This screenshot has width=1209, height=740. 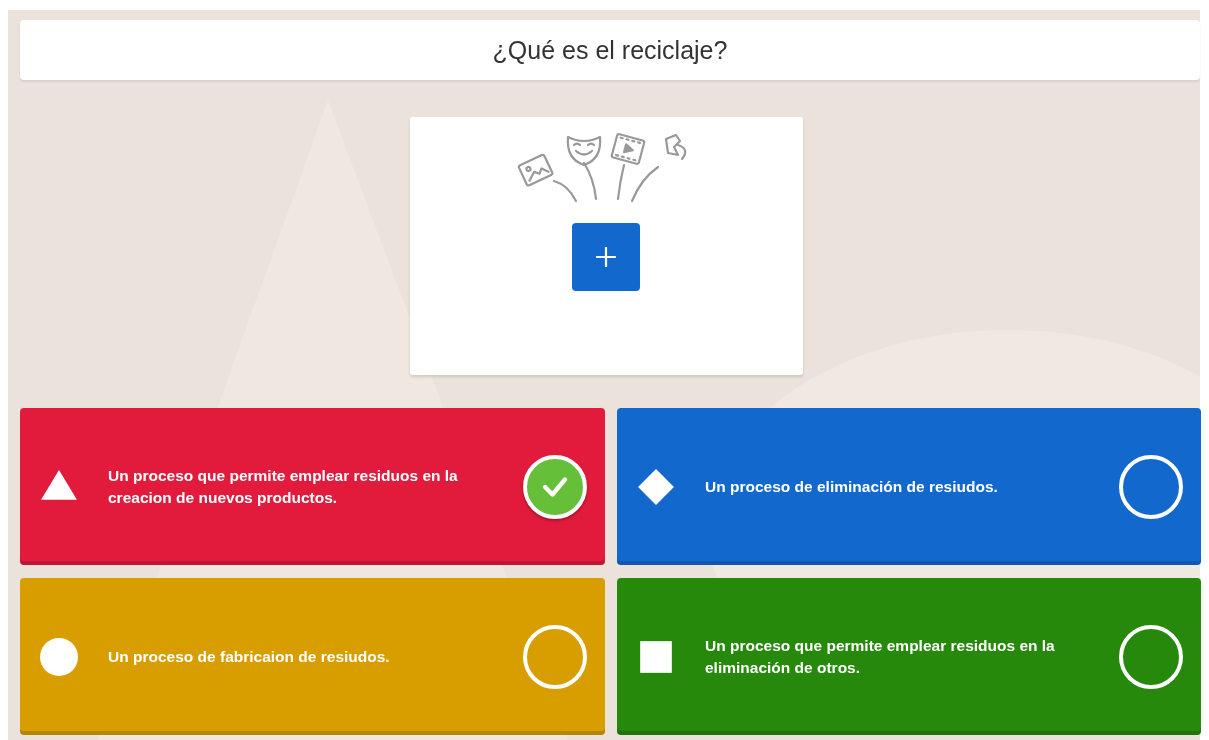 I want to click on answer-text: Un proceso de eliminación de resiudos., so click(x=880, y=486).